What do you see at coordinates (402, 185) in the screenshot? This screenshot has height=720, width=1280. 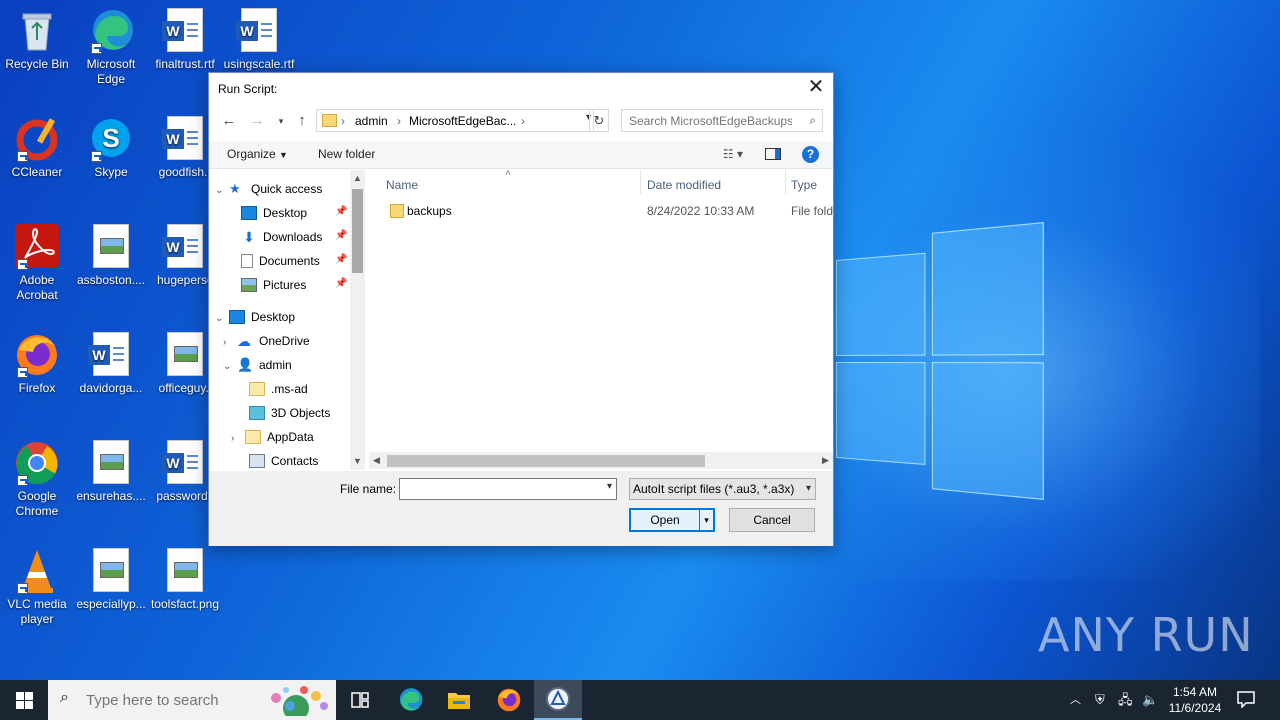 I see `column-header-name: Name` at bounding box center [402, 185].